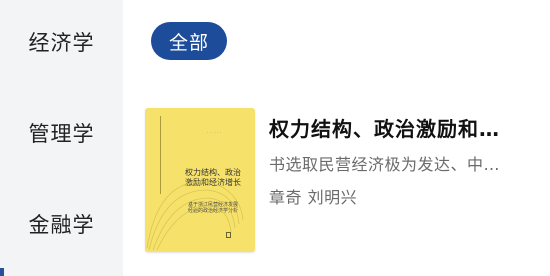 Image resolution: width=550 pixels, height=276 pixels. Describe the element at coordinates (214, 132) in the screenshot. I see `cover-series-mark: · · · · · ·` at that location.